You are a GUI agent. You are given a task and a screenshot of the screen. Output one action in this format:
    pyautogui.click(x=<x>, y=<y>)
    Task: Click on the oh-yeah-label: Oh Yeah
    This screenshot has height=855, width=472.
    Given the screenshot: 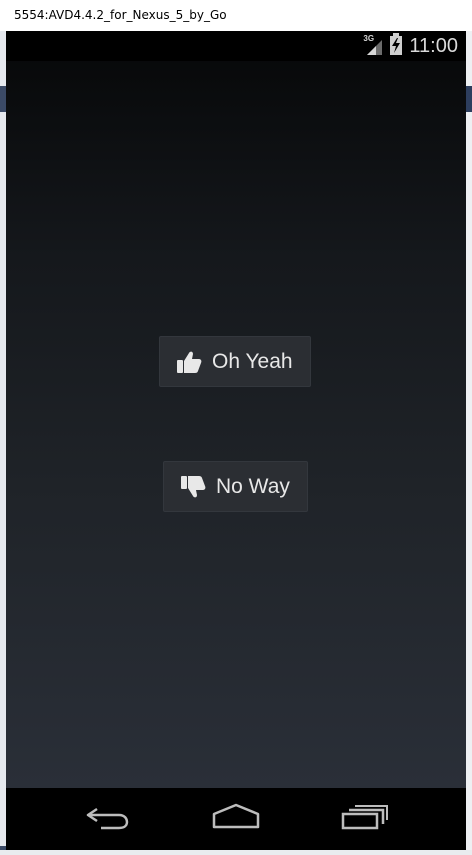 What is the action you would take?
    pyautogui.click(x=252, y=361)
    